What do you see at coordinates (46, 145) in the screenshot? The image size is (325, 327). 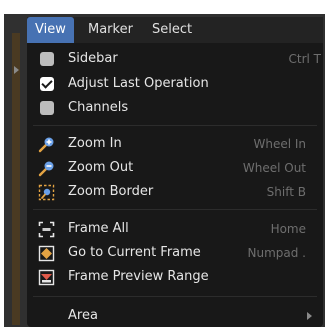 I see `zoom-in-icon` at bounding box center [46, 145].